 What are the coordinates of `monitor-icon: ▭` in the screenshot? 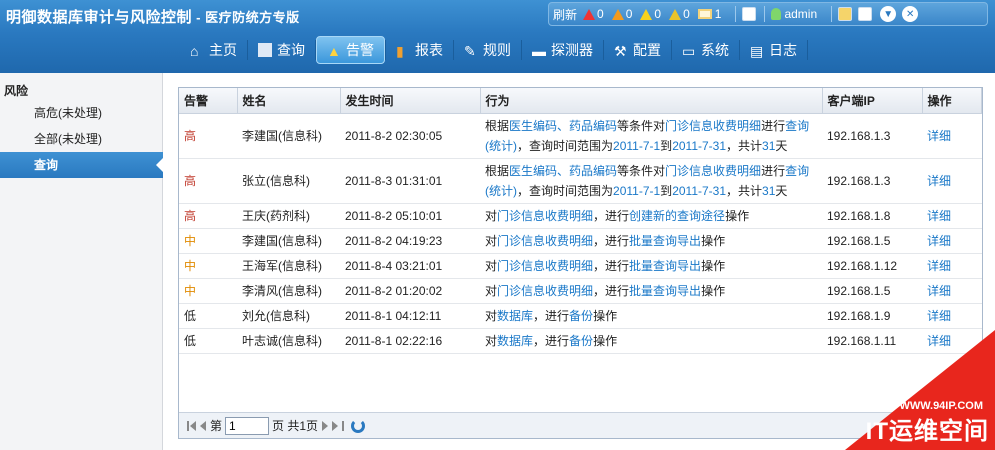 It's located at (689, 51).